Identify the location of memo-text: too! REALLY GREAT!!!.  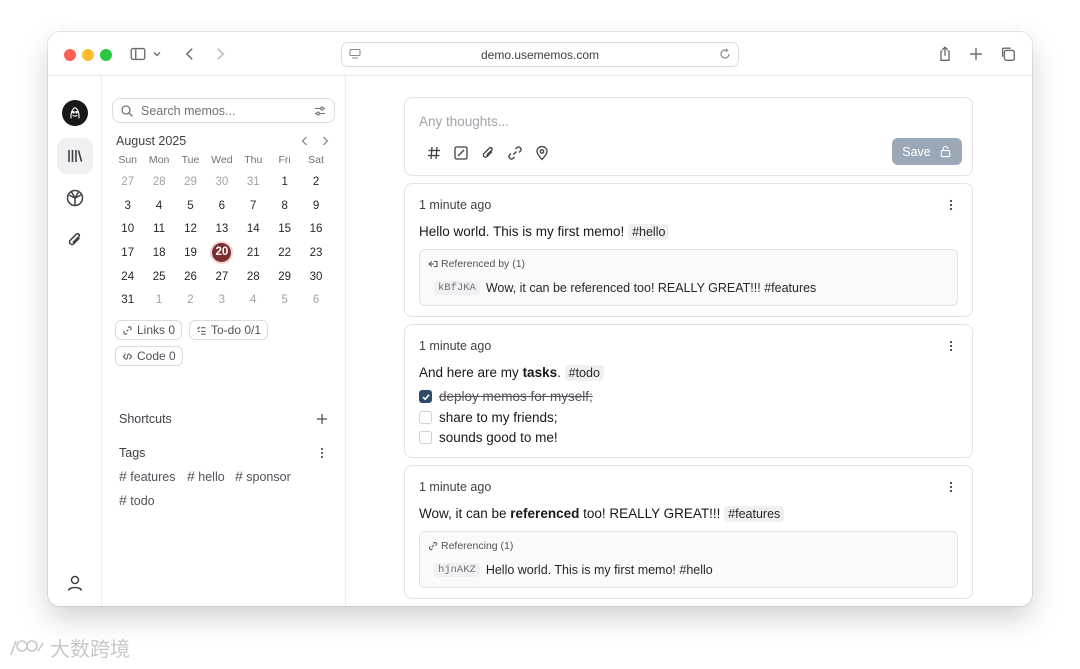
(650, 513).